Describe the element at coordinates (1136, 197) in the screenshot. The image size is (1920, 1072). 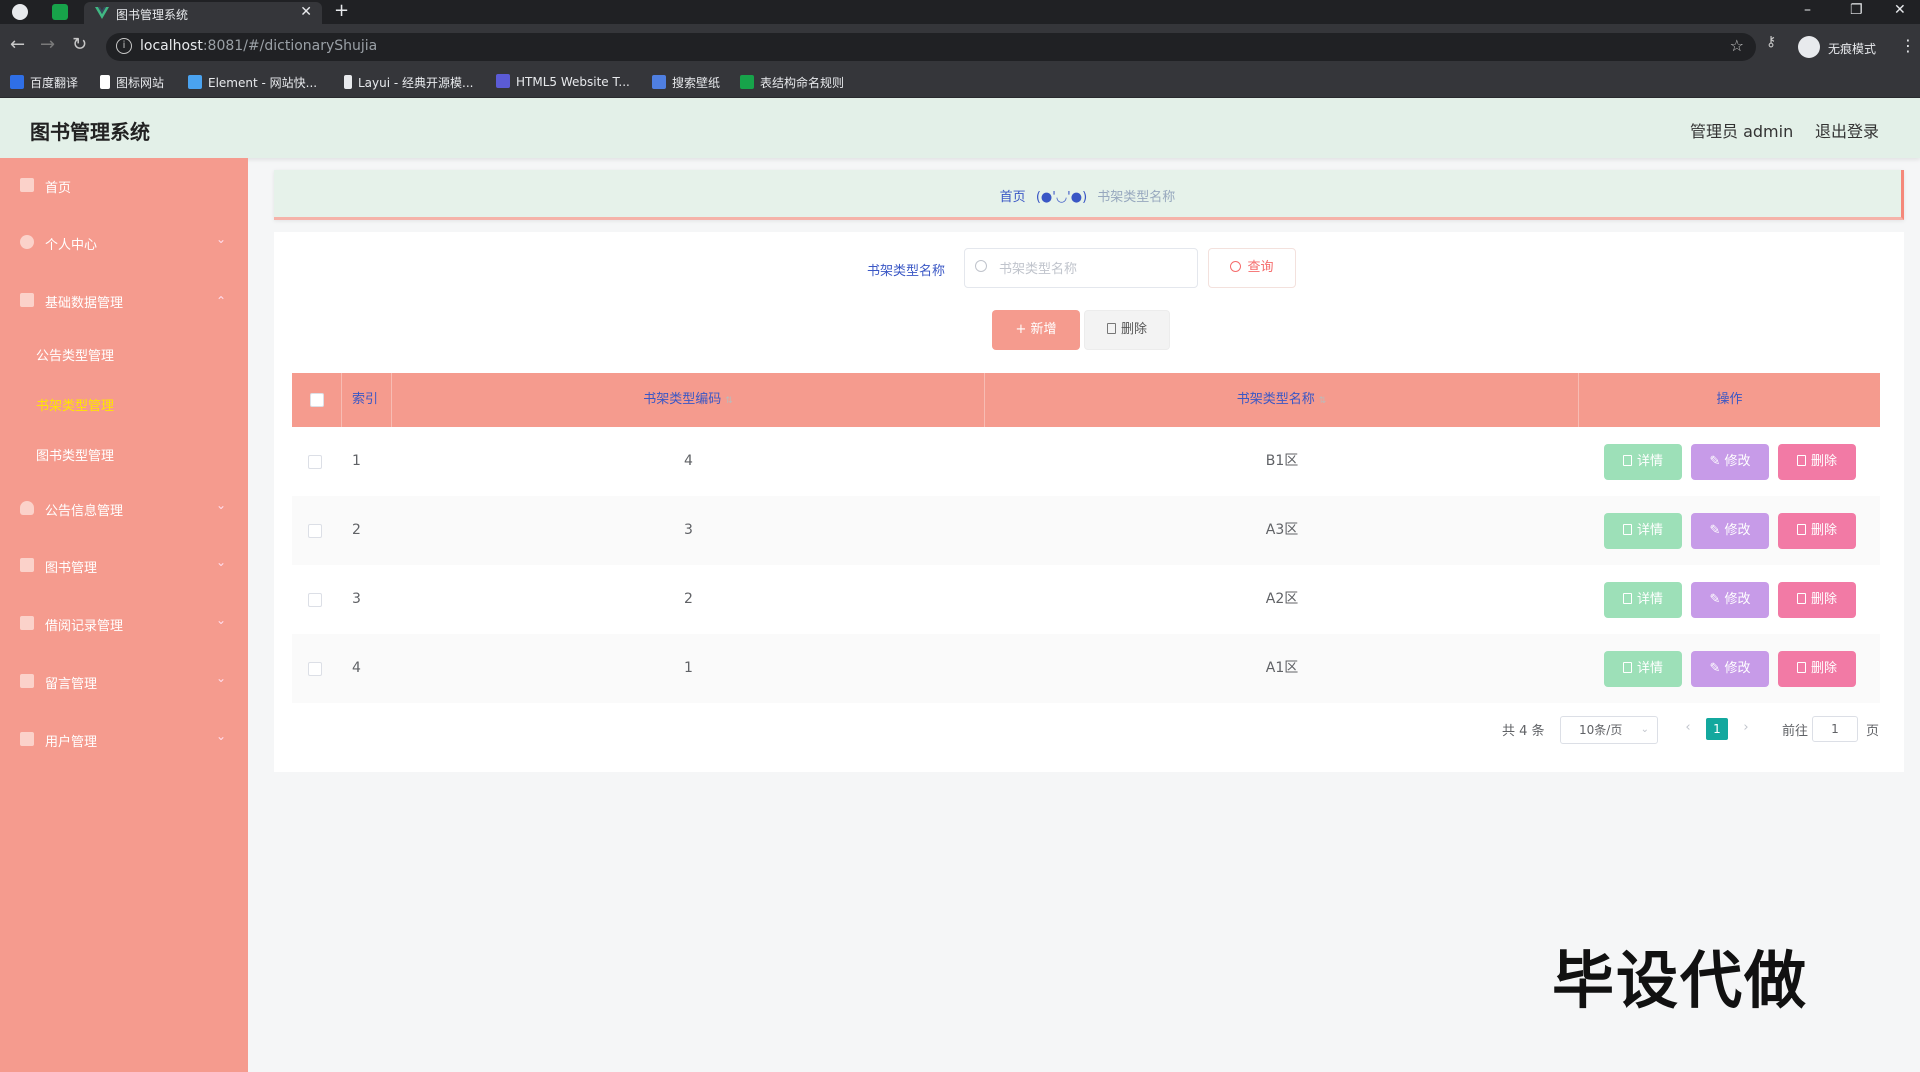
I see `breadcrumb-current: 书架类型名称` at that location.